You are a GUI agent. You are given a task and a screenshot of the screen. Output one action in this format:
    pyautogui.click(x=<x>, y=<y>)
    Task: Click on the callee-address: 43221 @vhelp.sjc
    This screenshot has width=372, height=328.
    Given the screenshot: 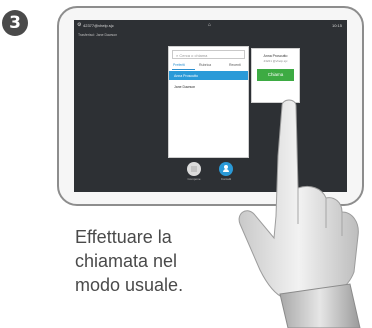 What is the action you would take?
    pyautogui.click(x=275, y=61)
    